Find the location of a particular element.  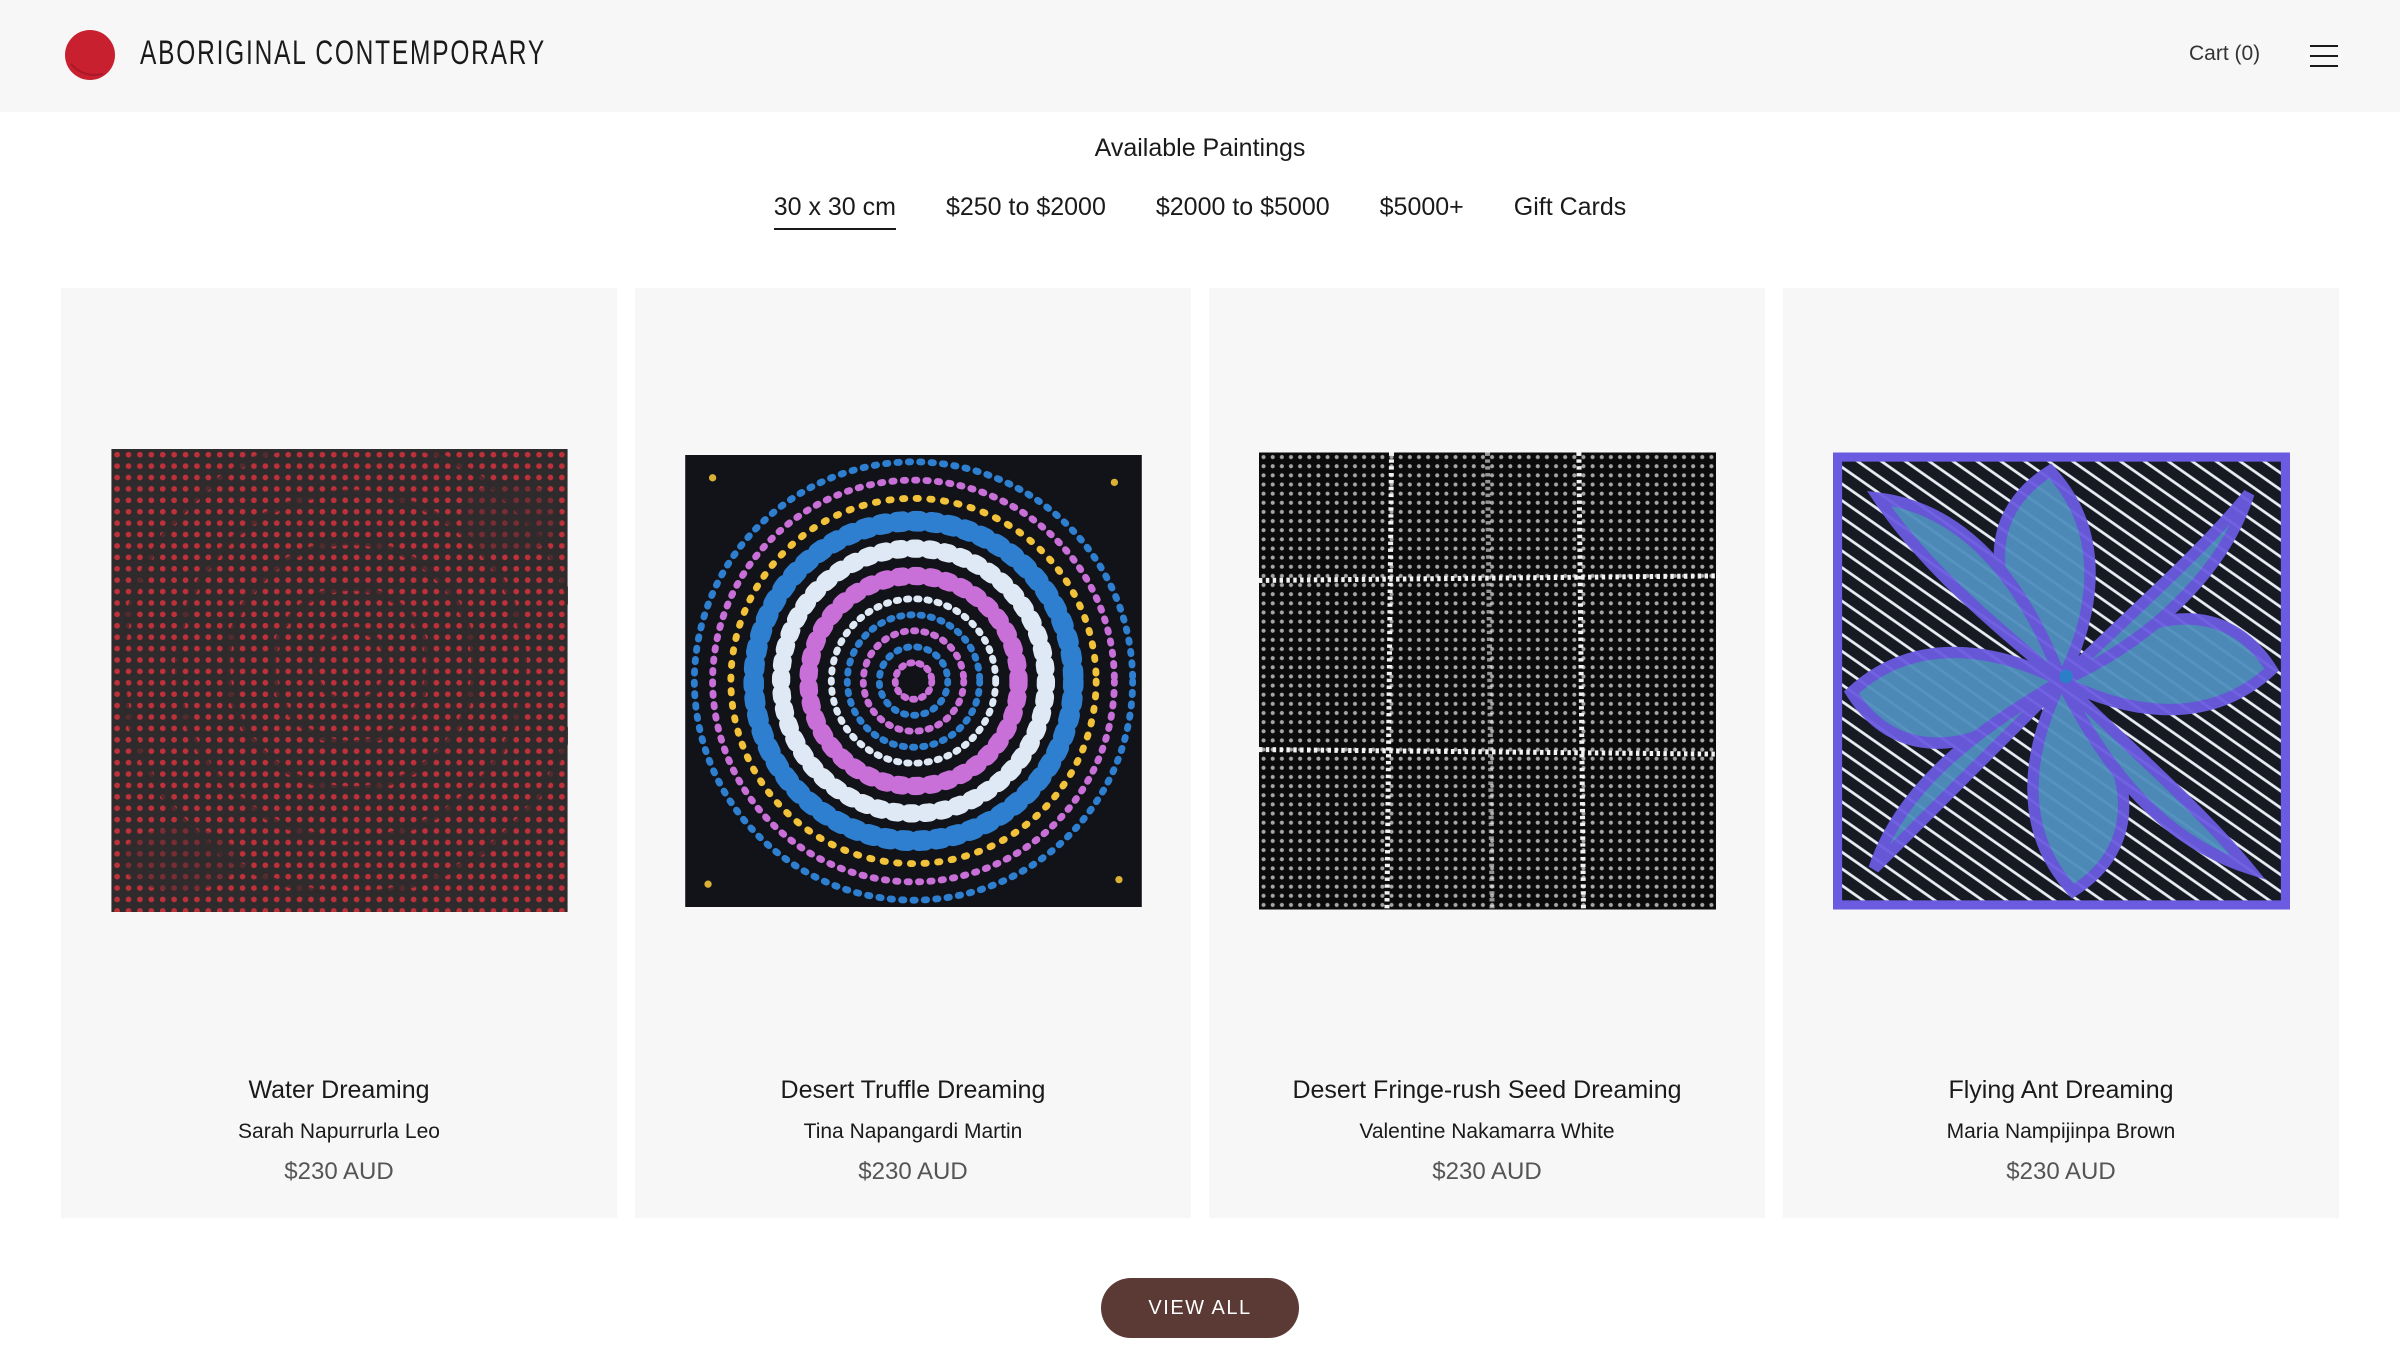

product-image-desert-fringe-rush-seed-dreaming is located at coordinates (1487, 681).